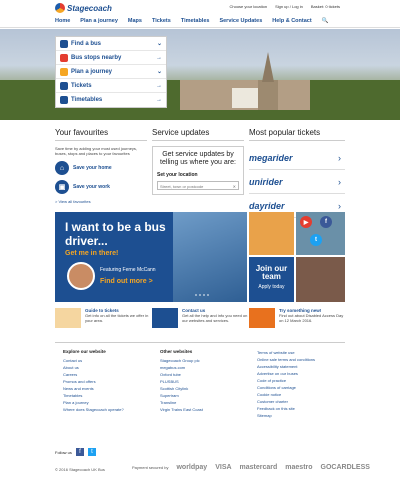 This screenshot has width=400, height=483. What do you see at coordinates (267, 205) in the screenshot?
I see `ticket-label: dayrider` at bounding box center [267, 205].